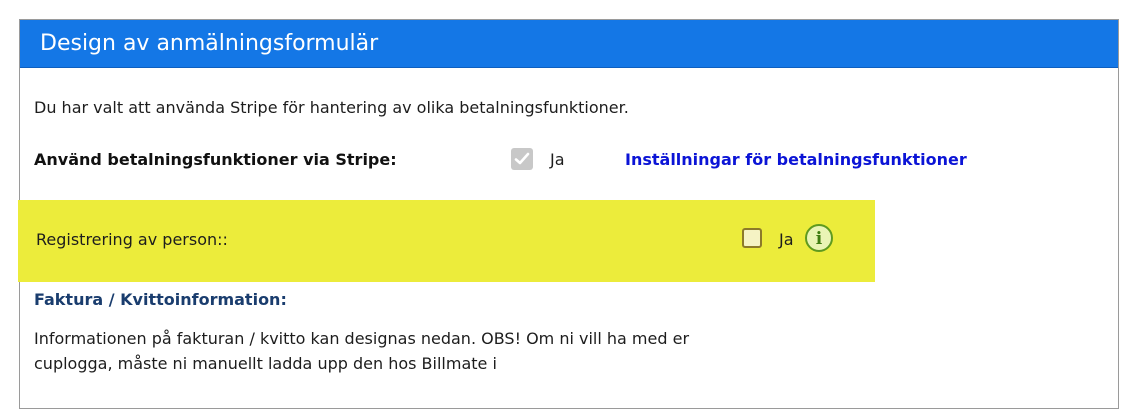 The image size is (1127, 409). Describe the element at coordinates (786, 239) in the screenshot. I see `person-registration-option-label: Ja` at that location.